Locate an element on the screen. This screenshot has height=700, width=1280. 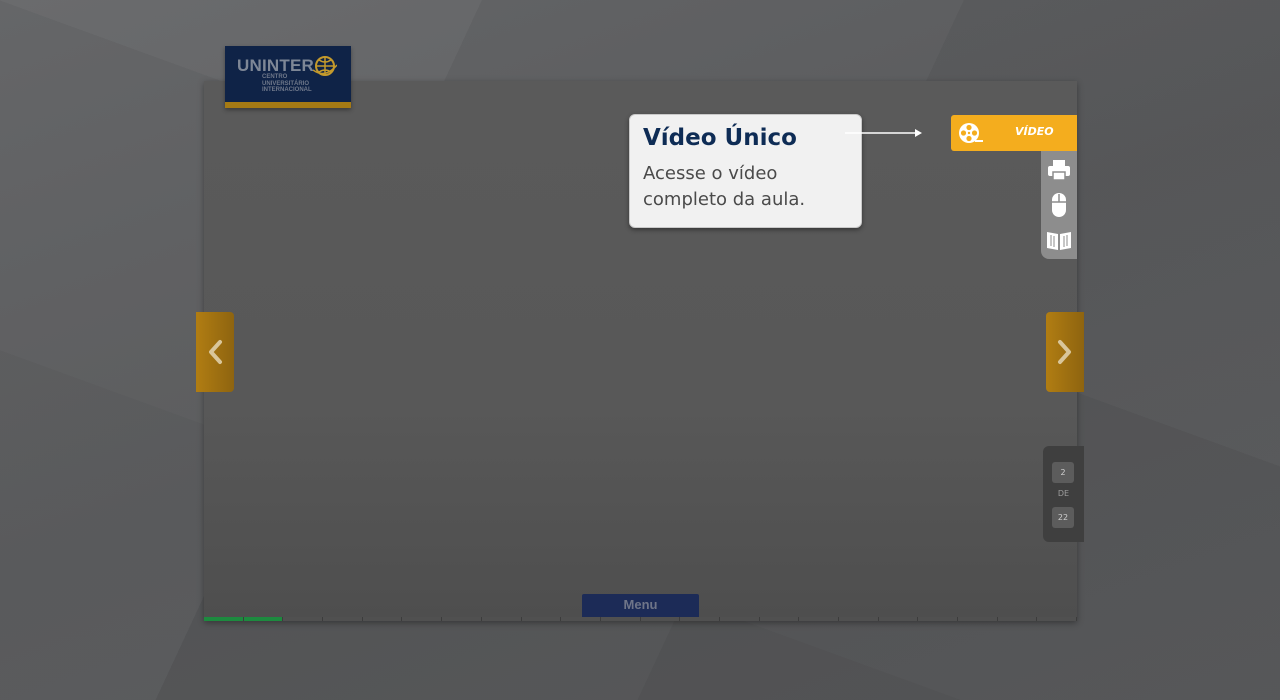
next-page-button is located at coordinates (1065, 352).